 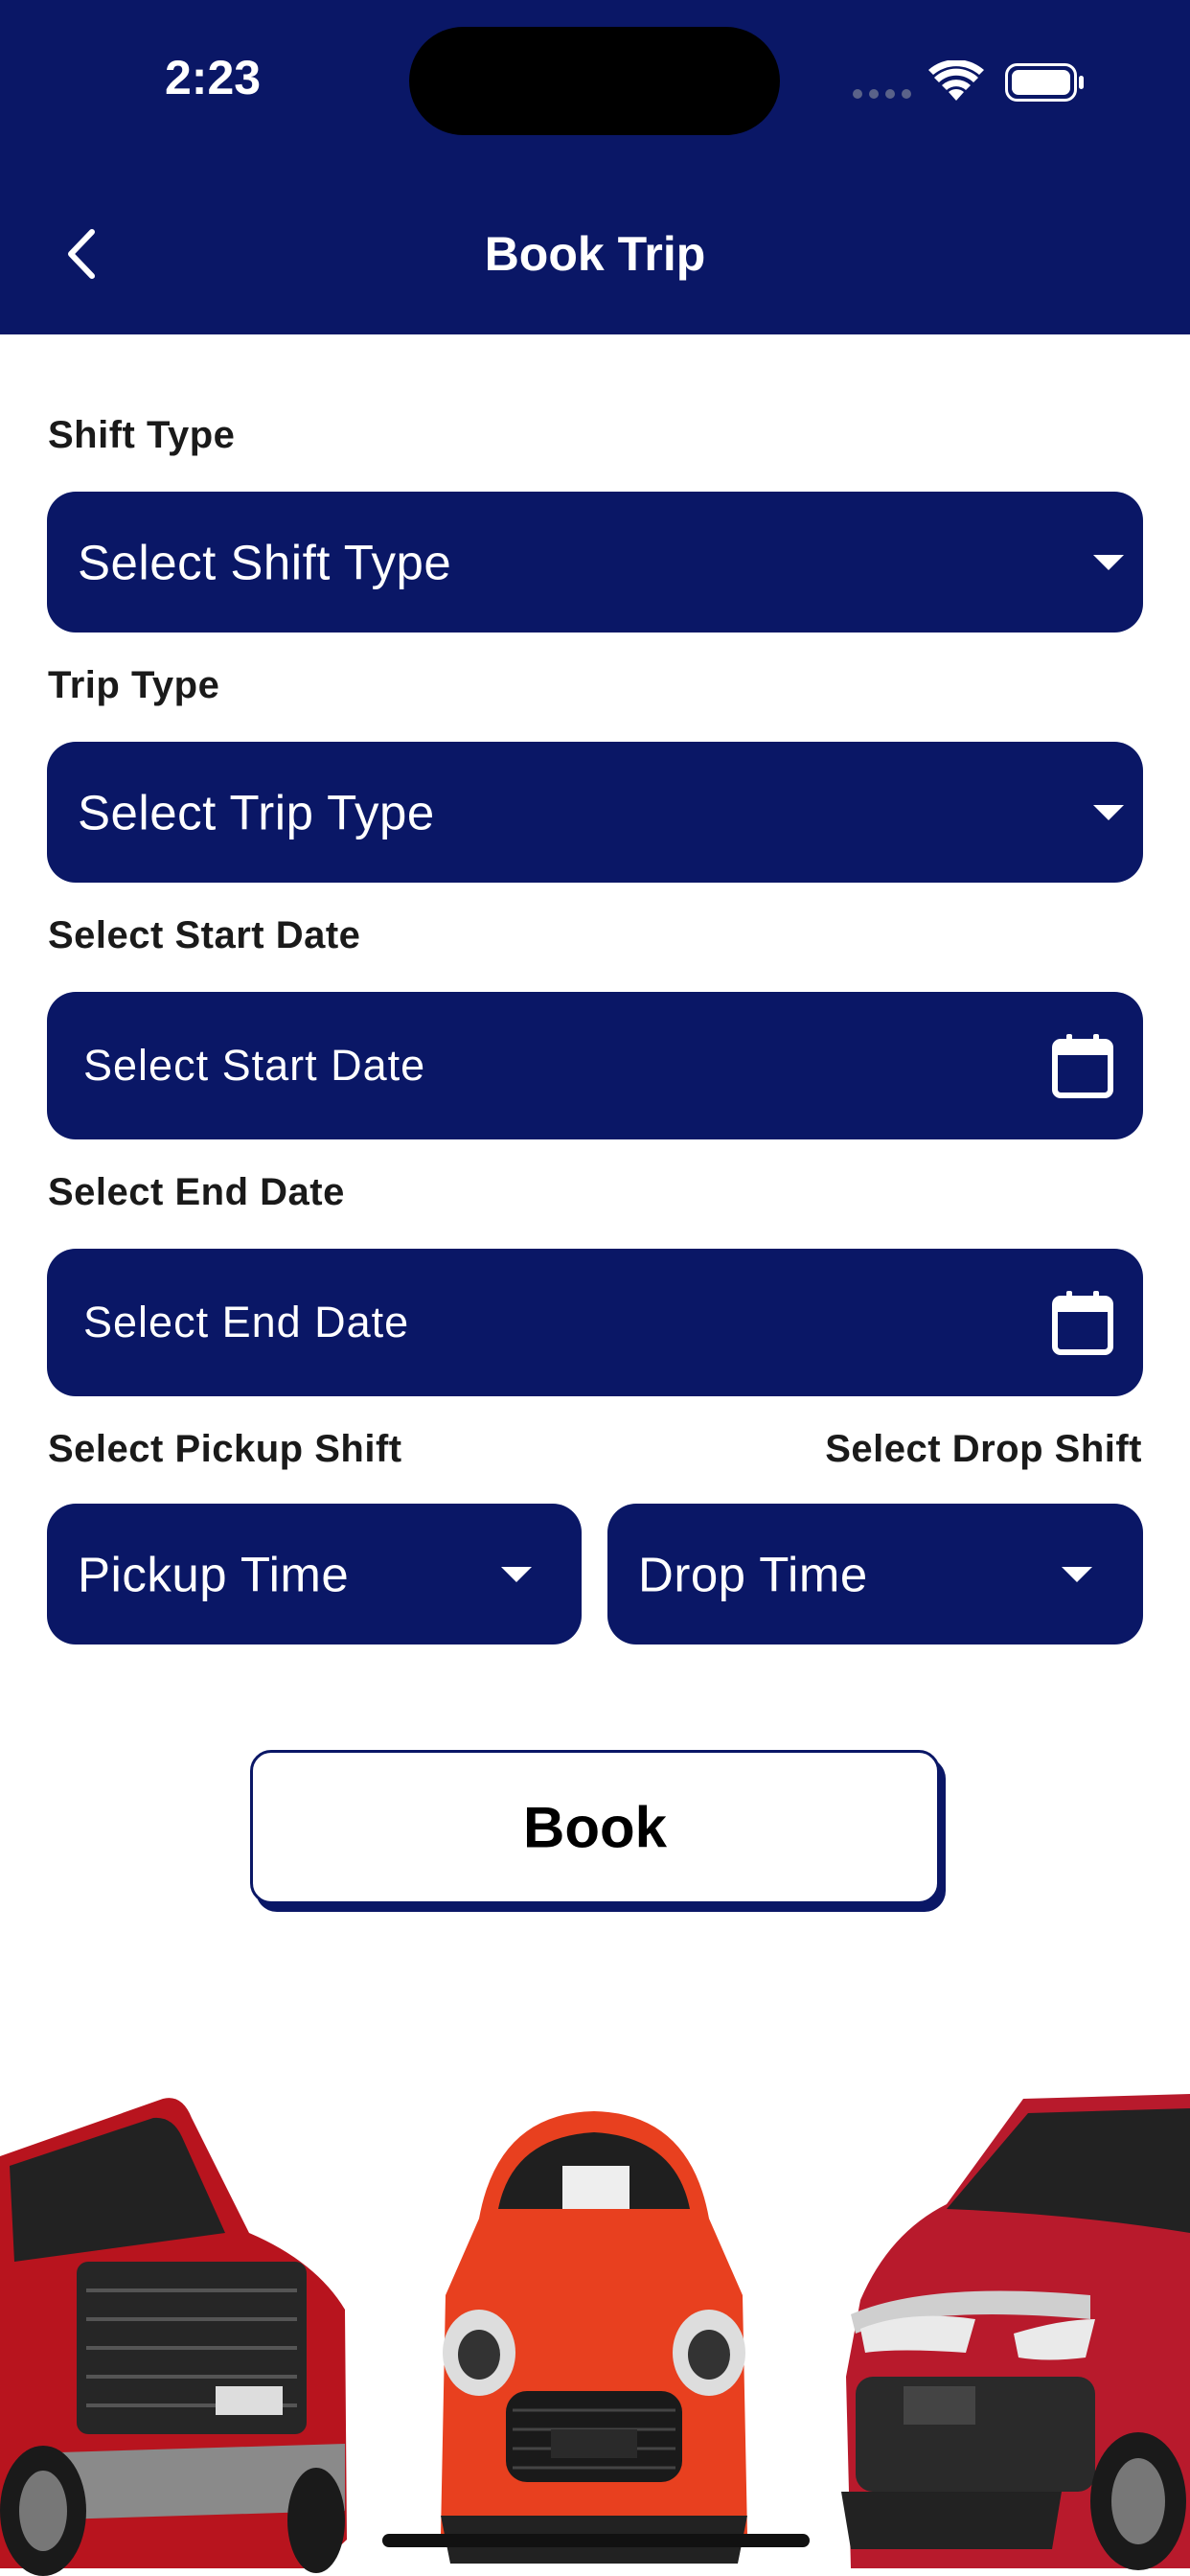 I want to click on trip-type-dropdown: Select Trip Type, so click(x=595, y=812).